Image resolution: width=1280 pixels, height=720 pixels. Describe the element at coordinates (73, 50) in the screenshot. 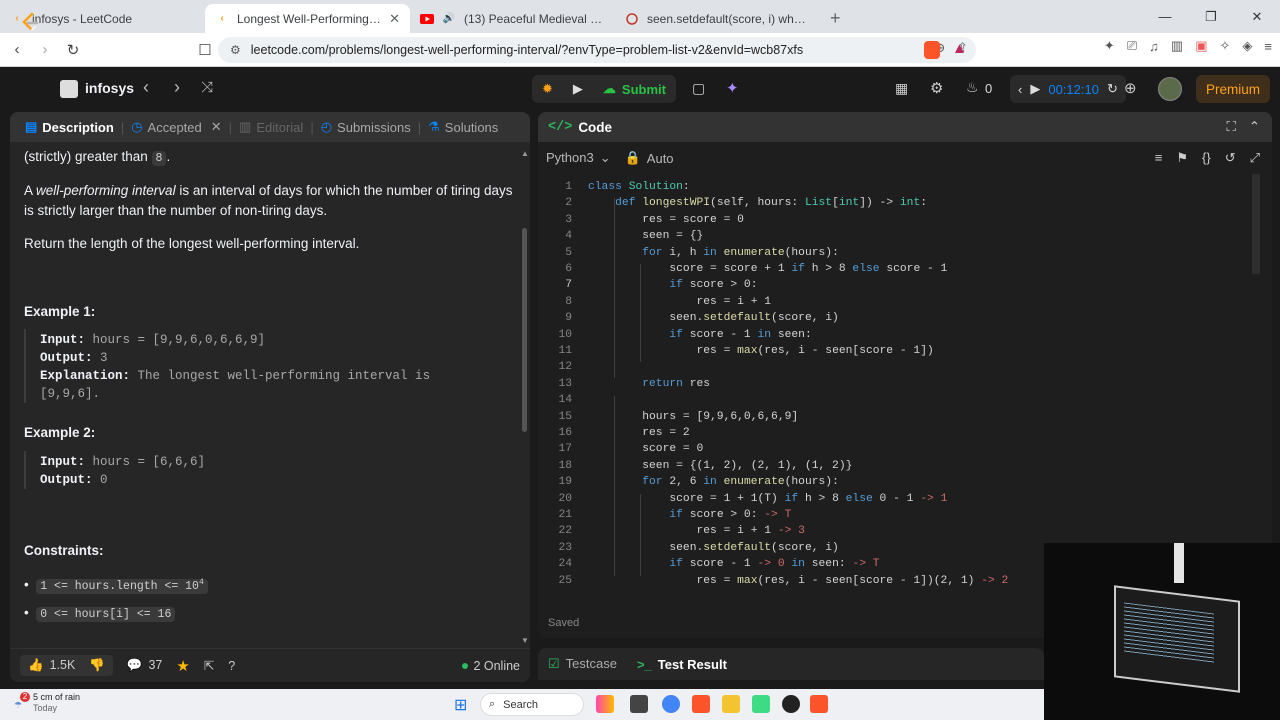

I see `reload-icon: ↻` at that location.